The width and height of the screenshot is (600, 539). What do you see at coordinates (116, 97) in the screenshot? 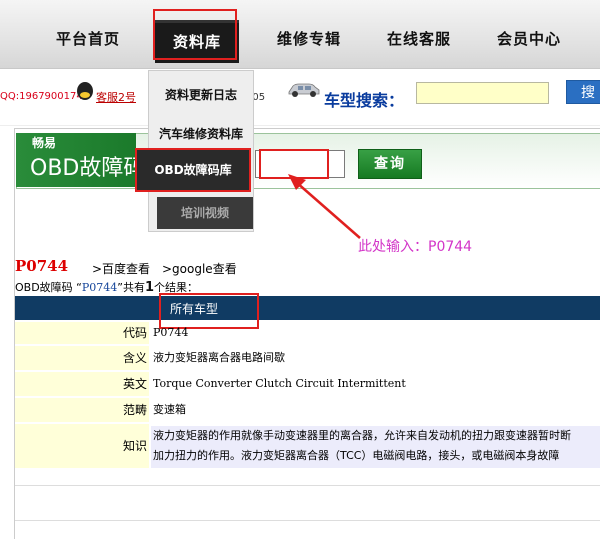
I see `customer-service-link: 客服2号` at bounding box center [116, 97].